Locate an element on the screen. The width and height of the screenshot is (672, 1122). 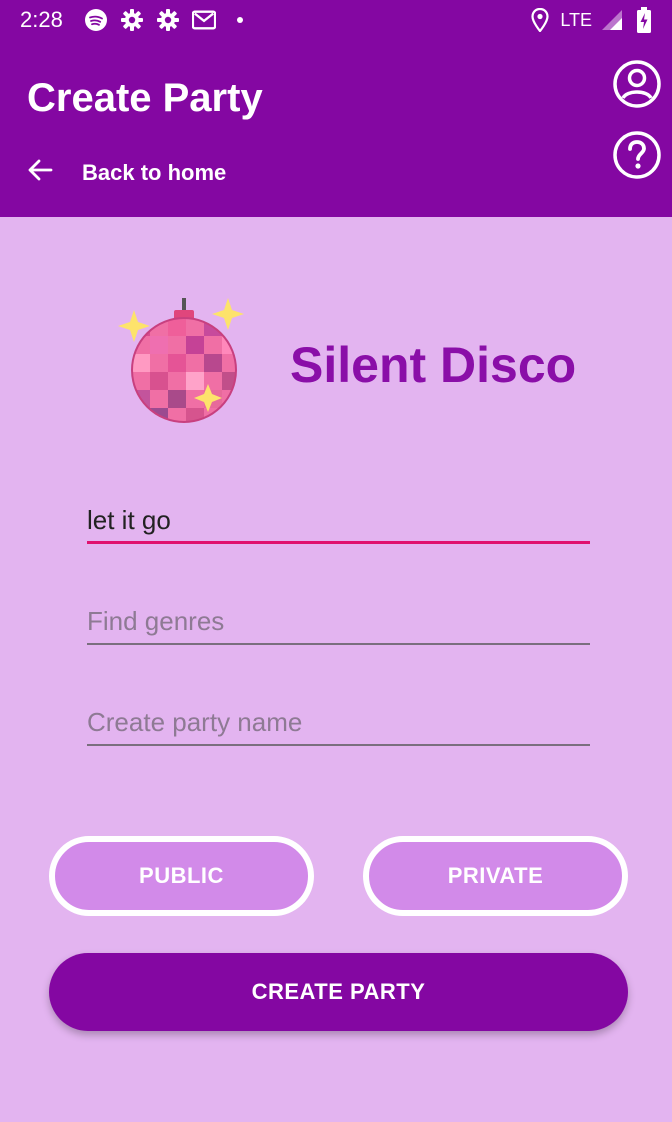
genres-underline is located at coordinates (338, 644).